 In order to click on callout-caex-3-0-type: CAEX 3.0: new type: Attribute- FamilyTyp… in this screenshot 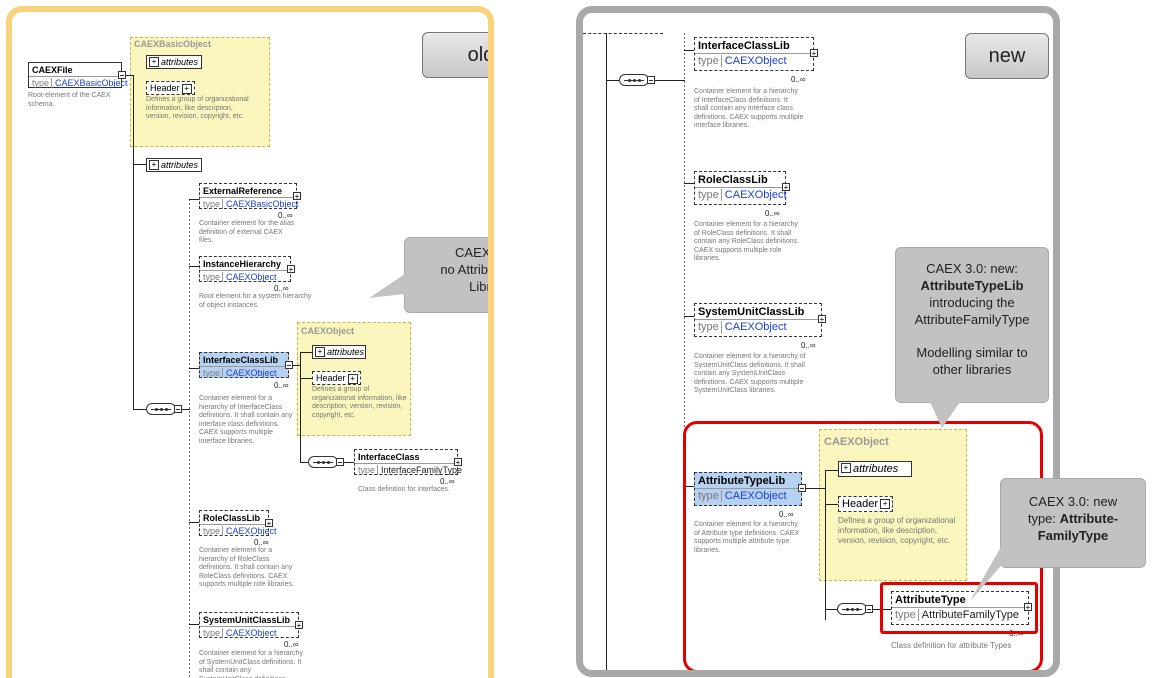, I will do `click(1073, 523)`.